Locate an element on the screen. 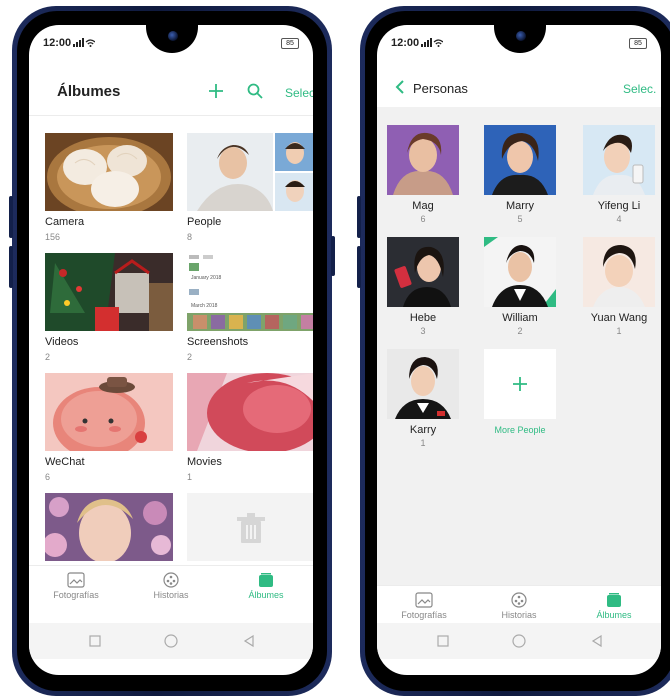 This screenshot has height=696, width=670. album-recently-deleted is located at coordinates (250, 528).